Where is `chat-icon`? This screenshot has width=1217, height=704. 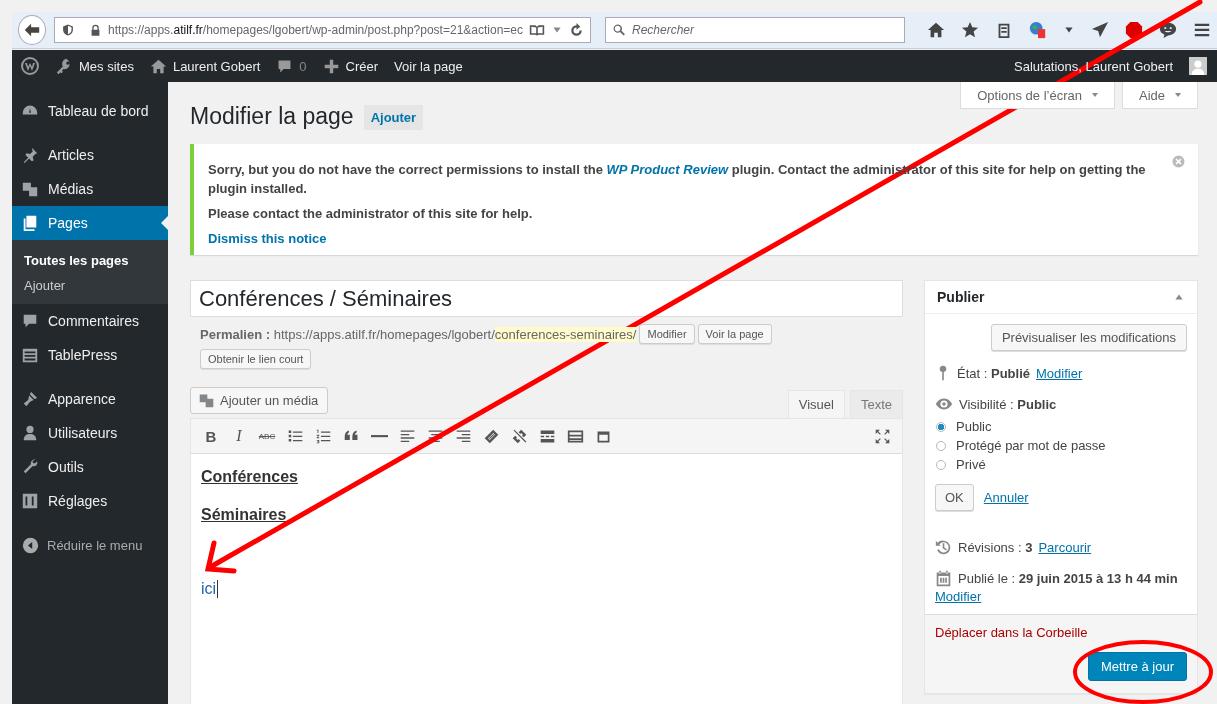
chat-icon is located at coordinates (1168, 30).